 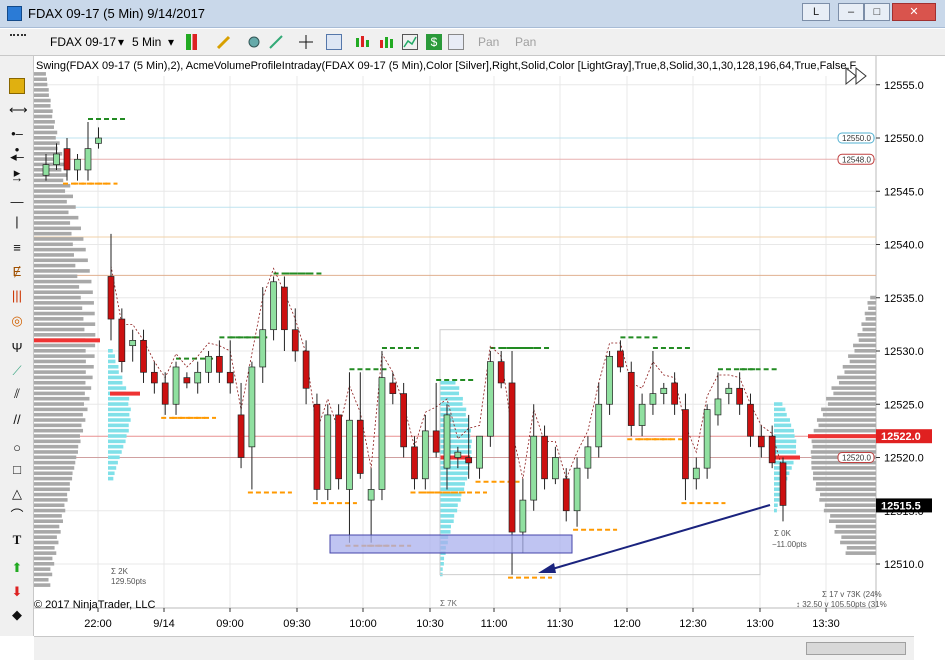 I want to click on arrow-line-icon: →, so click(x=17, y=178).